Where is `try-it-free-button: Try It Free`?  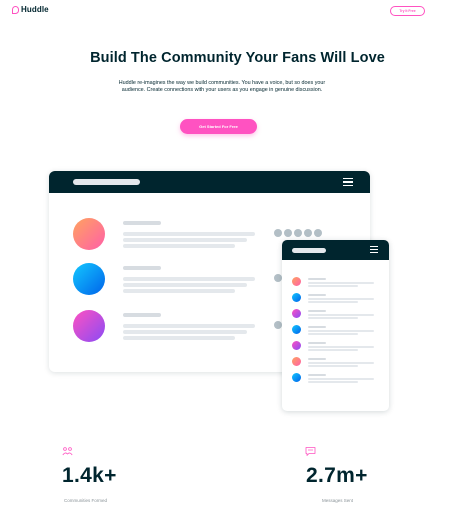
try-it-free-button: Try It Free is located at coordinates (407, 11).